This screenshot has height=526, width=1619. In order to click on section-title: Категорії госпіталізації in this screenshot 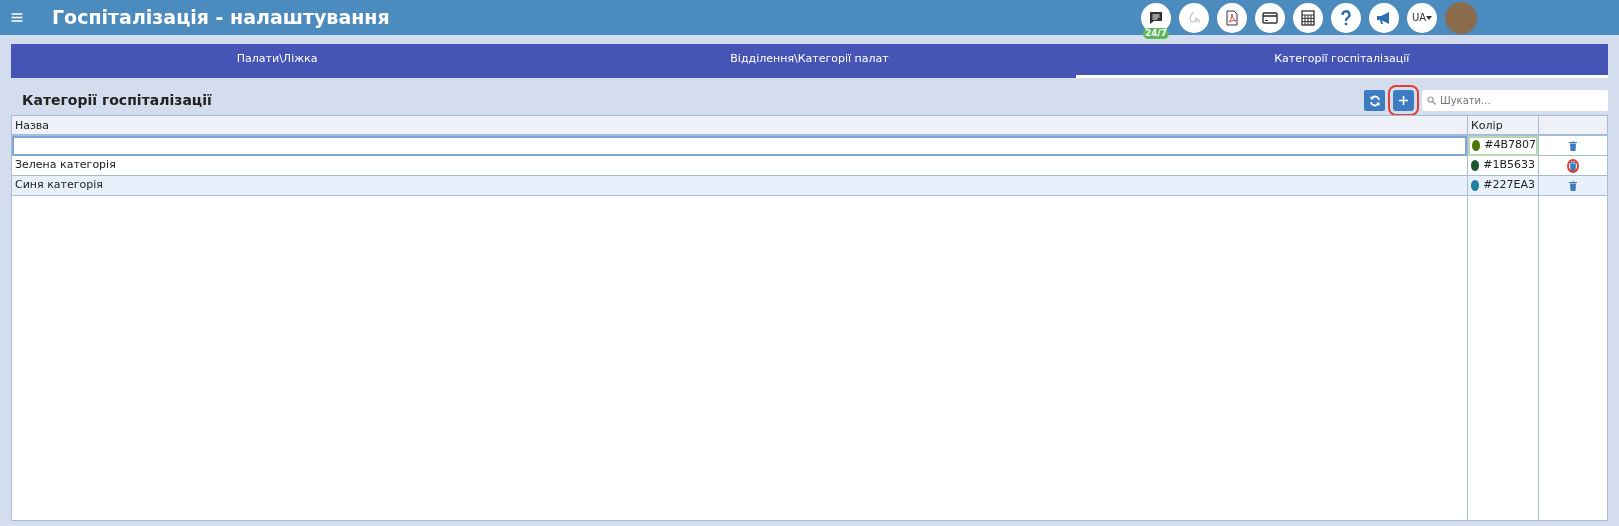, I will do `click(117, 100)`.